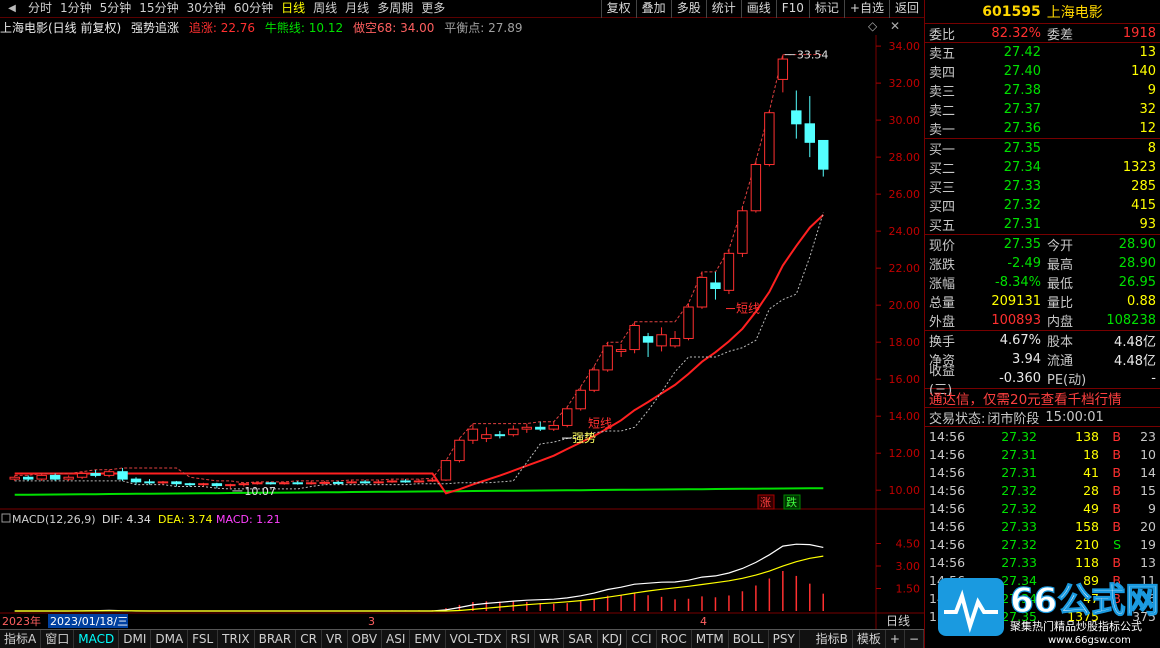 The height and width of the screenshot is (648, 1160). I want to click on tool-button: 标记, so click(826, 9).